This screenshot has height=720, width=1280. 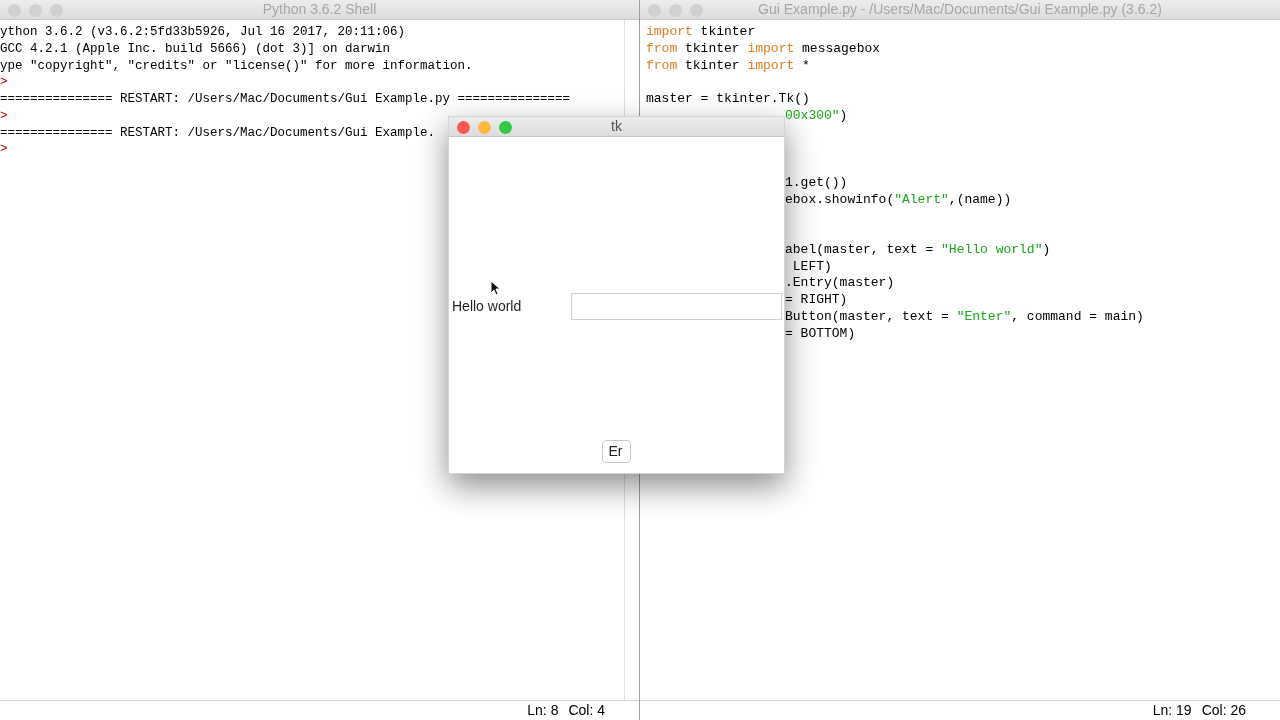 What do you see at coordinates (816, 183) in the screenshot?
I see `code-line: 1.get())` at bounding box center [816, 183].